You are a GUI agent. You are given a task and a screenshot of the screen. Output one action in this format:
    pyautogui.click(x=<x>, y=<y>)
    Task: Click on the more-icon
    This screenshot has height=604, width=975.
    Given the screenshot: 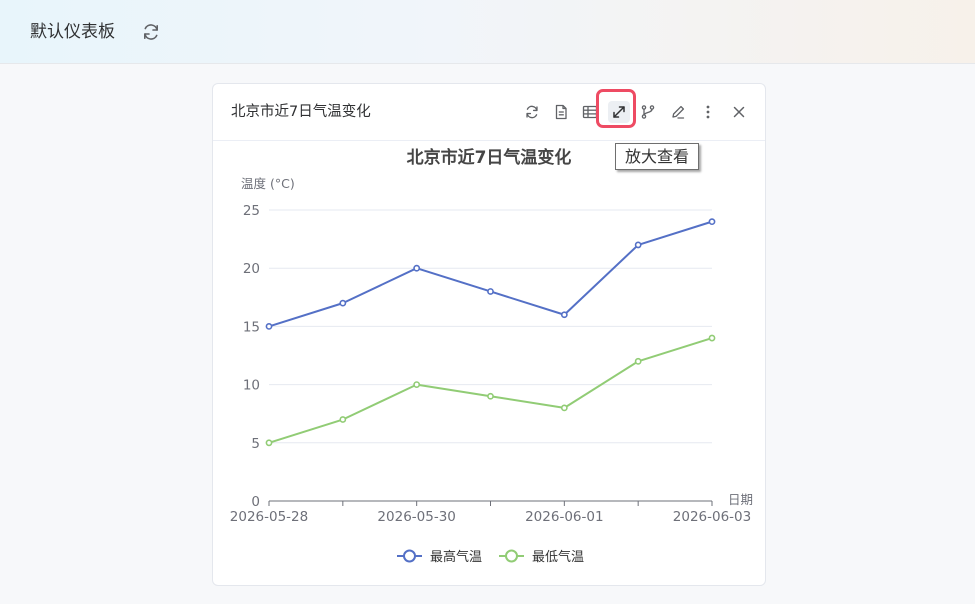 What is the action you would take?
    pyautogui.click(x=708, y=112)
    